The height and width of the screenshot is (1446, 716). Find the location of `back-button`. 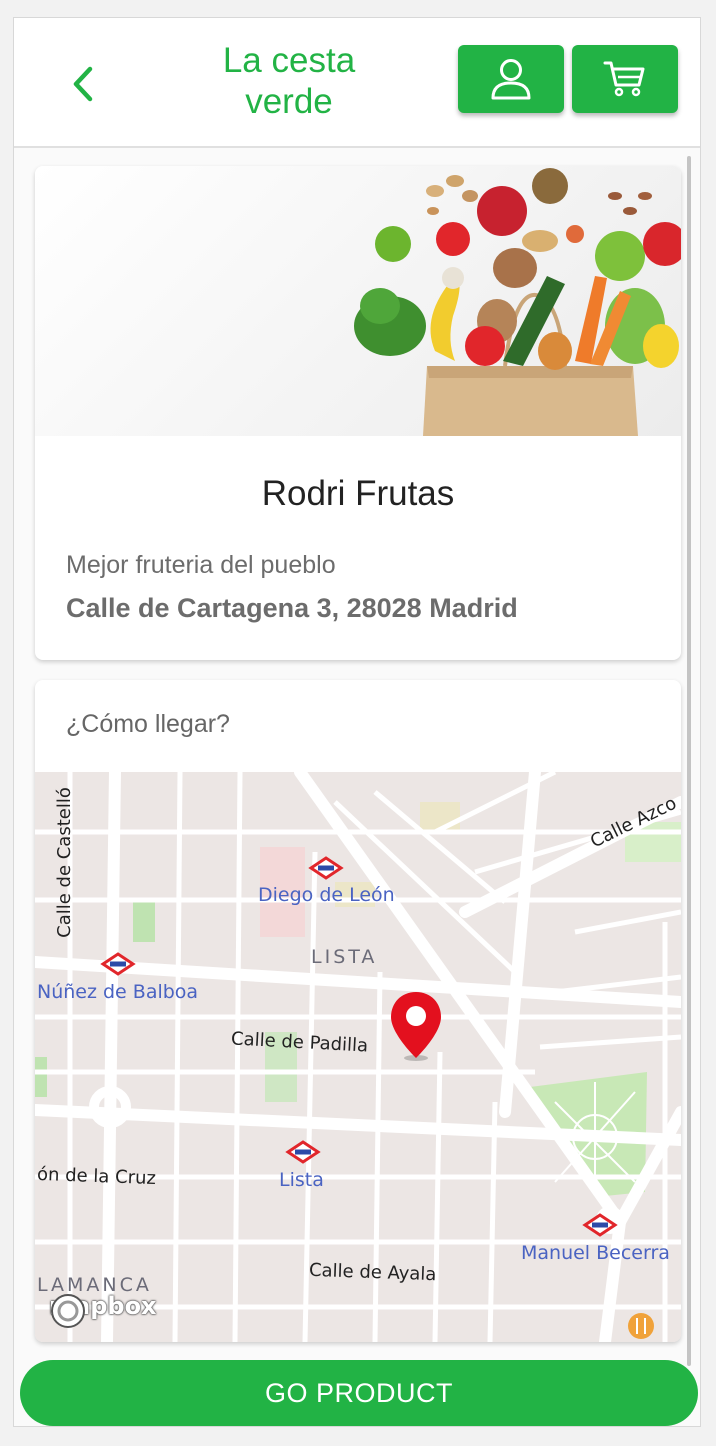

back-button is located at coordinates (83, 84).